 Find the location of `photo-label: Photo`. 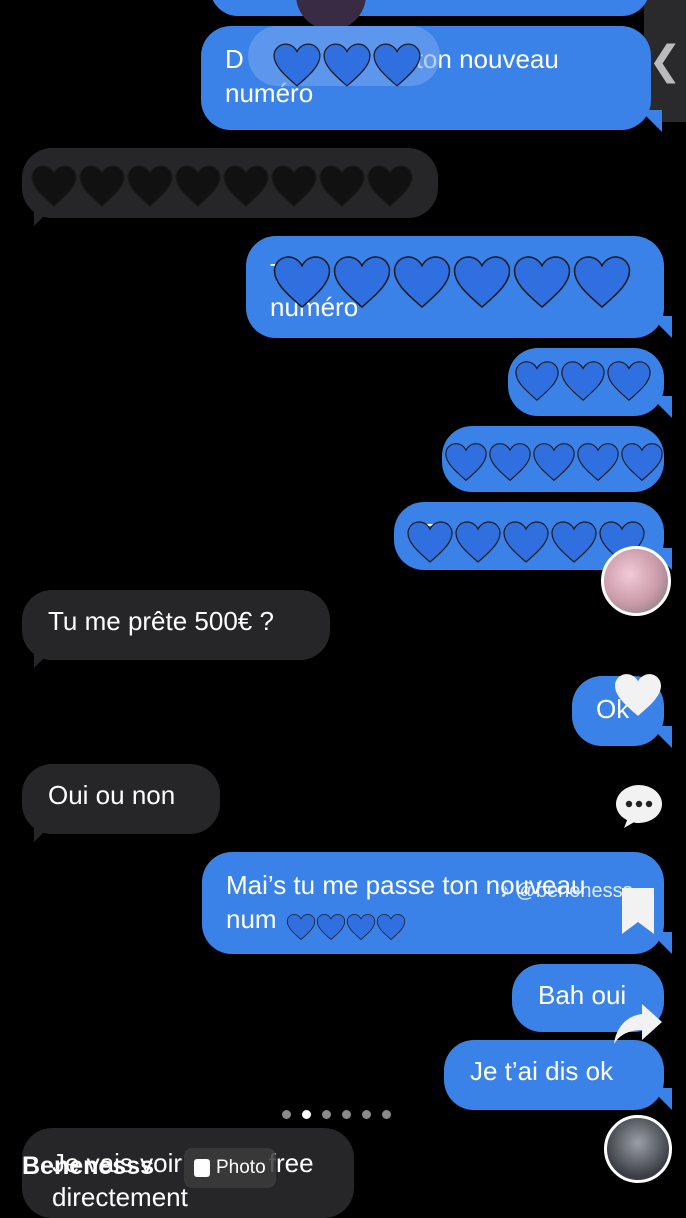

photo-label: Photo is located at coordinates (241, 1167).